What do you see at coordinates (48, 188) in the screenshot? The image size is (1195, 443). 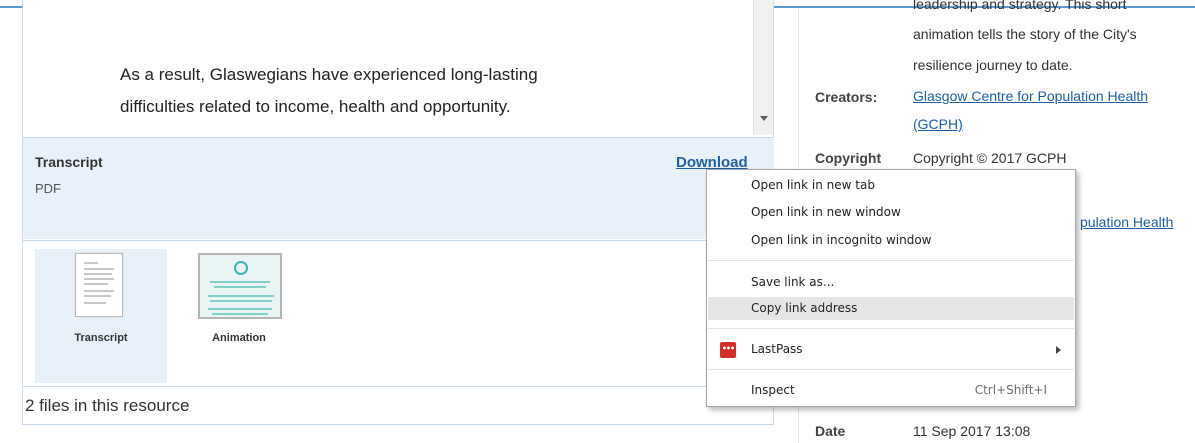 I see `transcript-format: PDF` at bounding box center [48, 188].